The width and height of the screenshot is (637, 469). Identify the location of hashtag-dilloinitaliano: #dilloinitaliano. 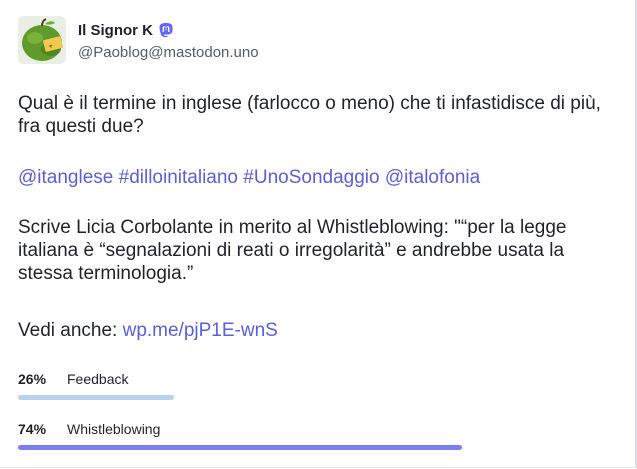
(178, 177).